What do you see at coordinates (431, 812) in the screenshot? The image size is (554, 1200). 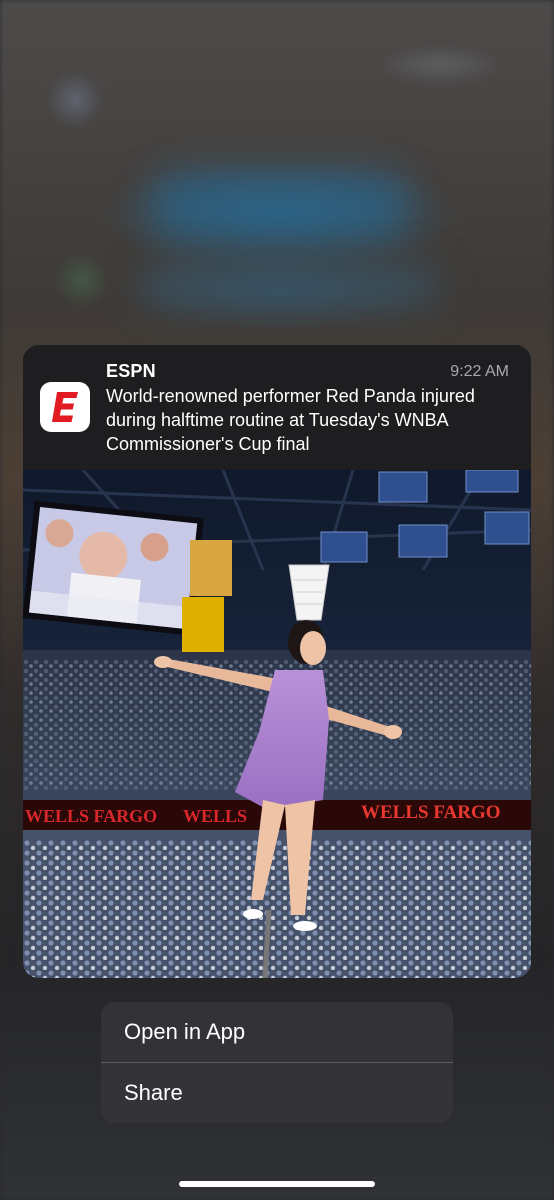 I see `ribbon-text-right: WELLS FARGO` at bounding box center [431, 812].